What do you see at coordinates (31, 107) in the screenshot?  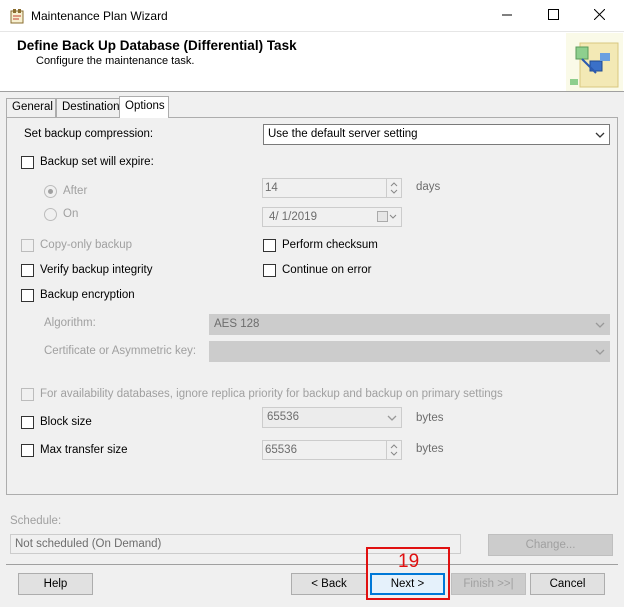 I see `tab-general: General` at bounding box center [31, 107].